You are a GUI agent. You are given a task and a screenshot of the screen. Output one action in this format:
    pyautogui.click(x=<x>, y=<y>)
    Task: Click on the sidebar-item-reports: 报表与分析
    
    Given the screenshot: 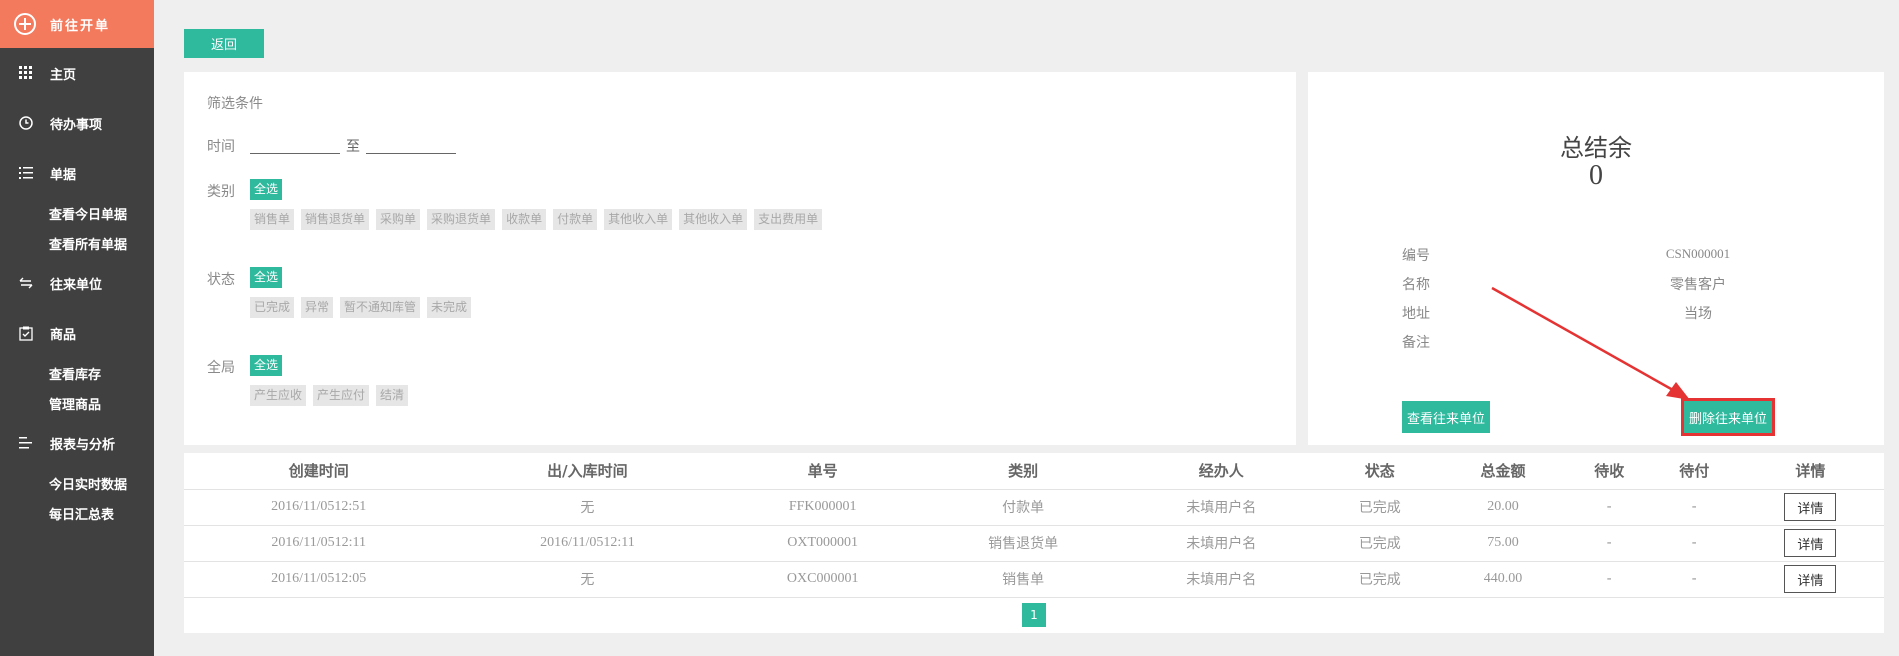 What is the action you would take?
    pyautogui.click(x=77, y=443)
    